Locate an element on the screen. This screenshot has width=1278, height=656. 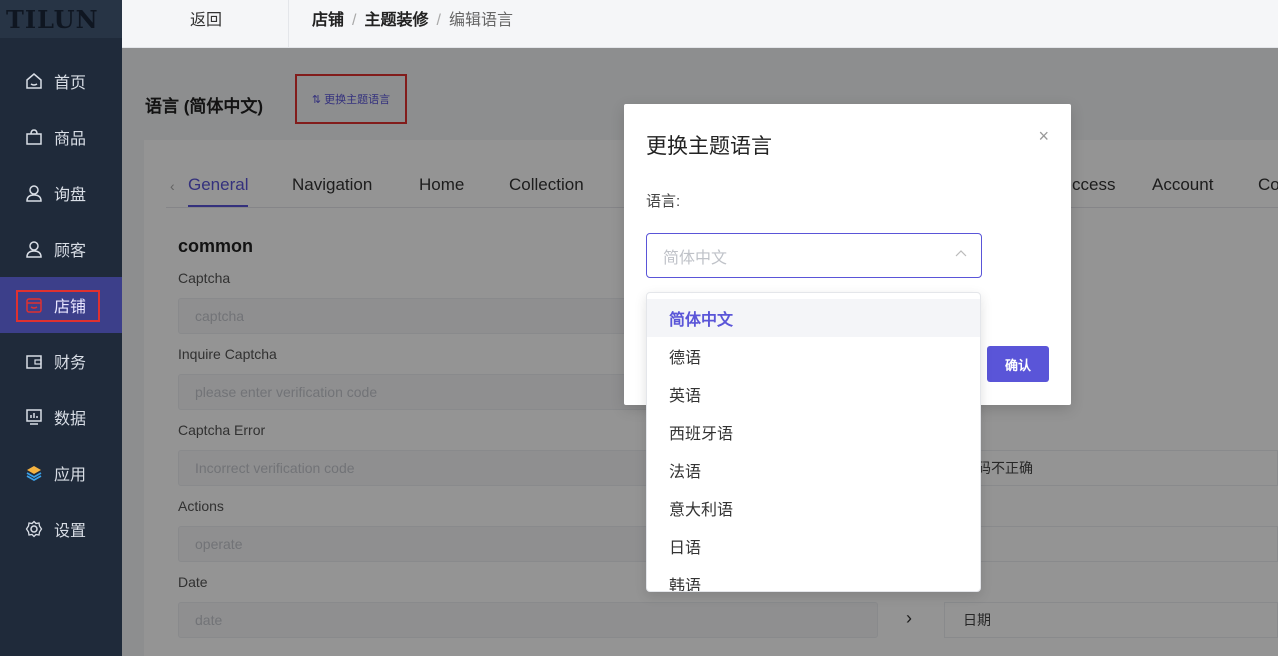
sidebar-item-label: 设置 is located at coordinates (70, 531).